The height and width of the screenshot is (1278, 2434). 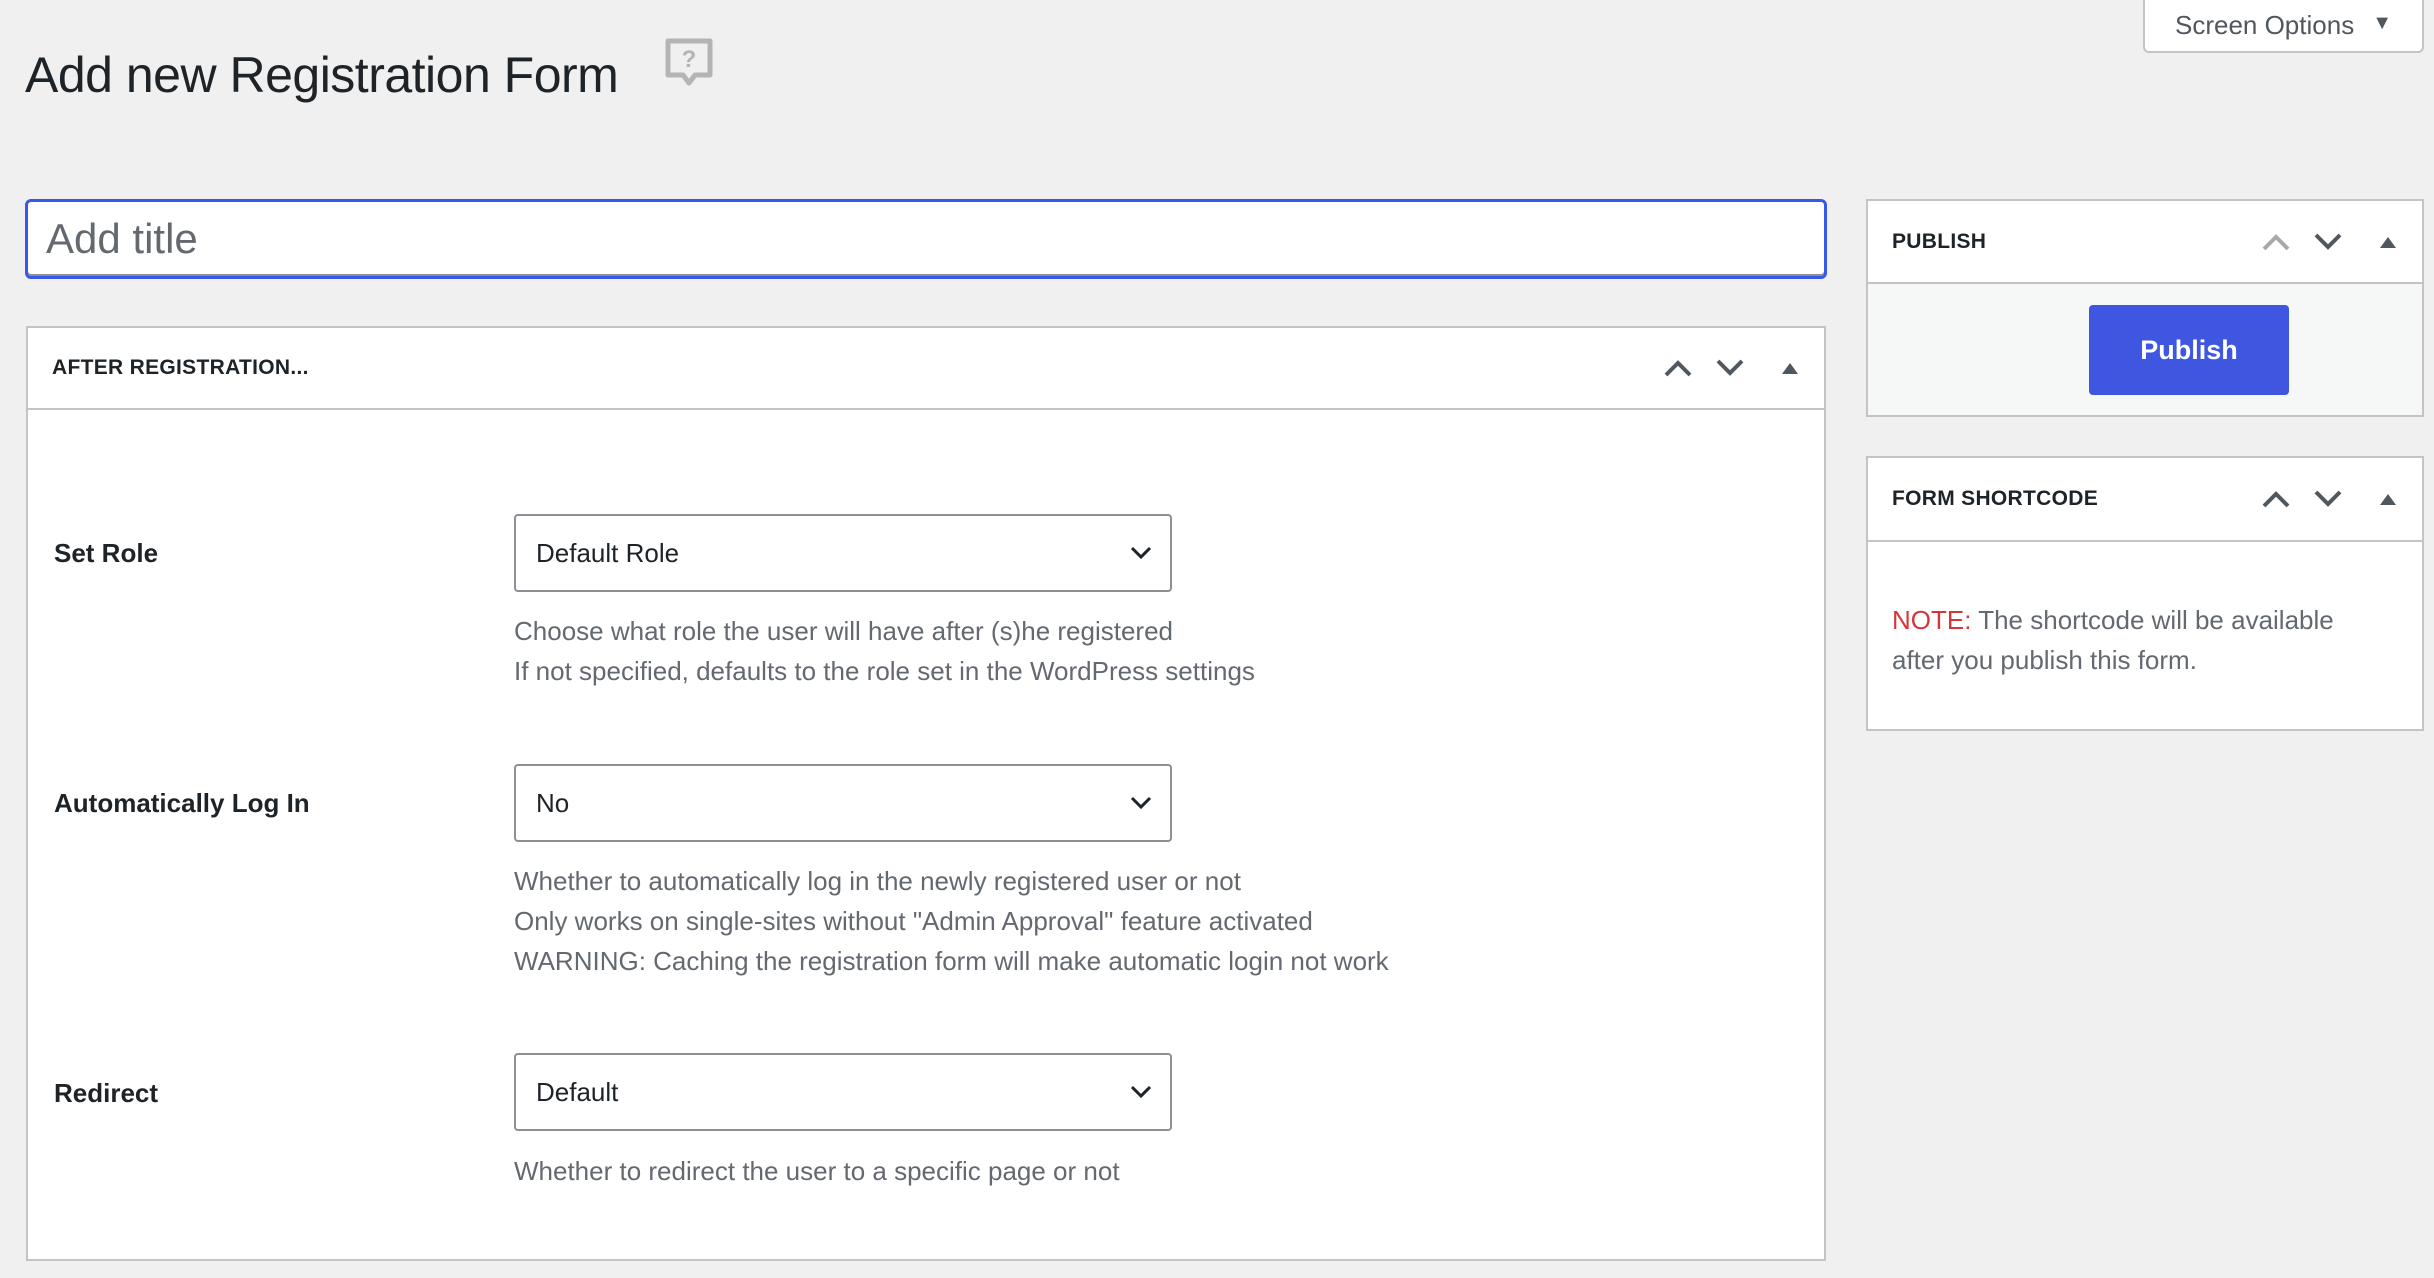 I want to click on note-label: NOTE:, so click(x=1932, y=620).